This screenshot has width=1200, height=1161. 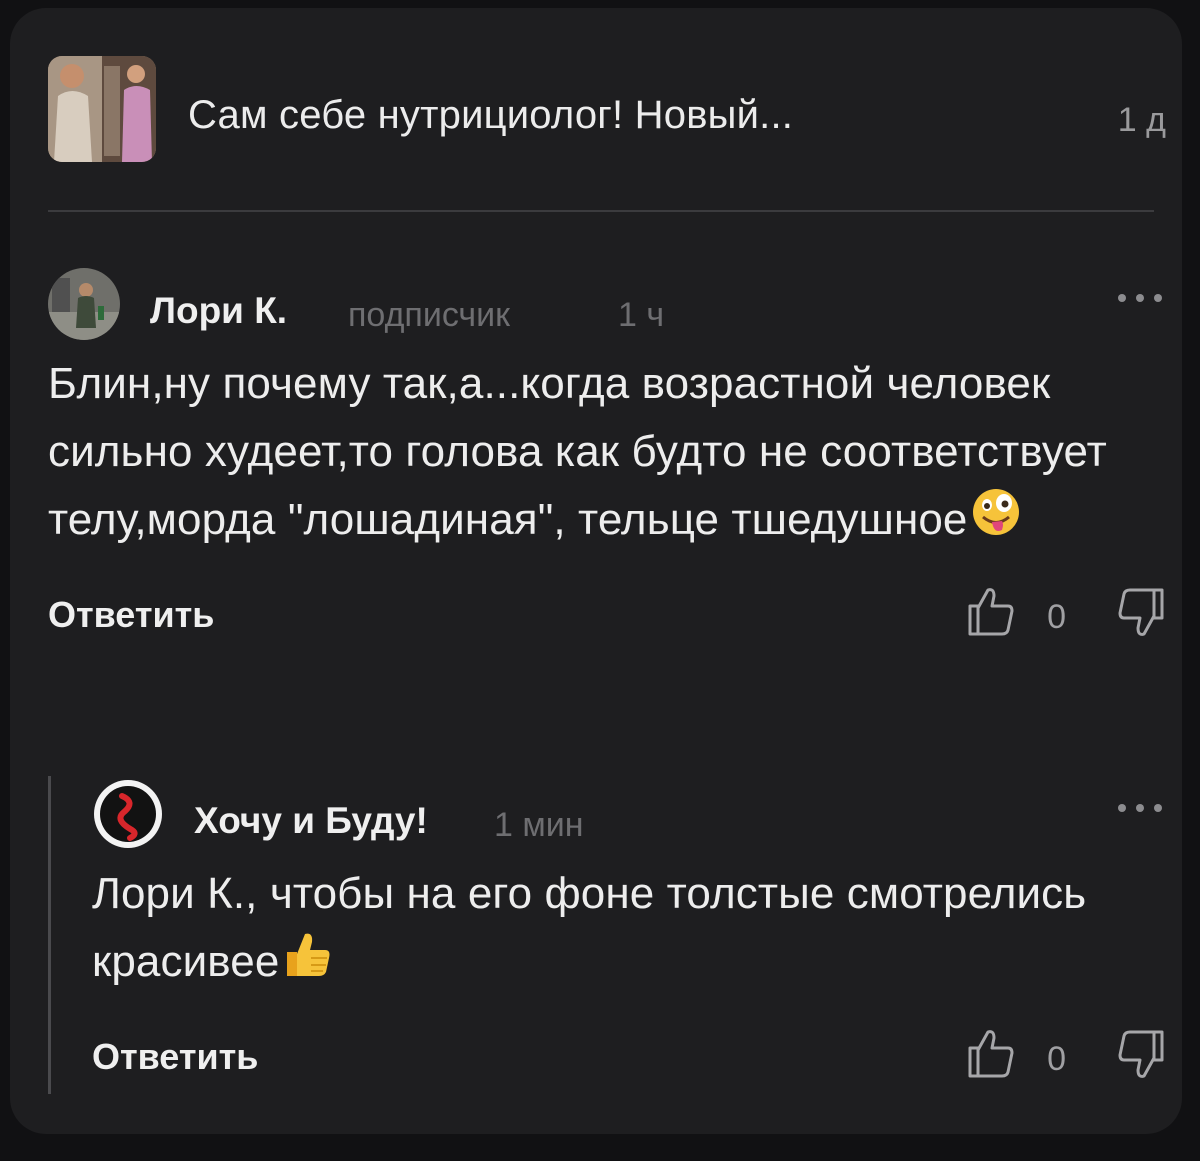 What do you see at coordinates (307, 964) in the screenshot?
I see `thumbs-up-emoji` at bounding box center [307, 964].